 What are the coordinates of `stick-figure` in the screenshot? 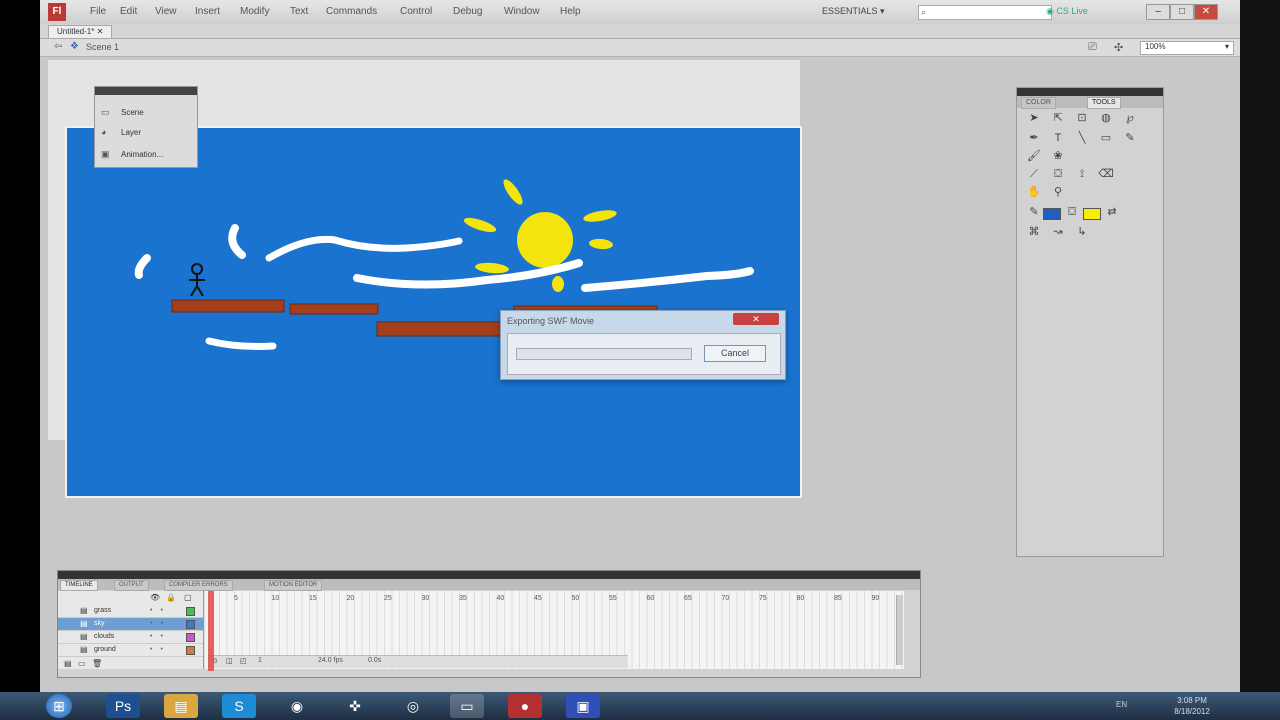 It's located at (197, 280).